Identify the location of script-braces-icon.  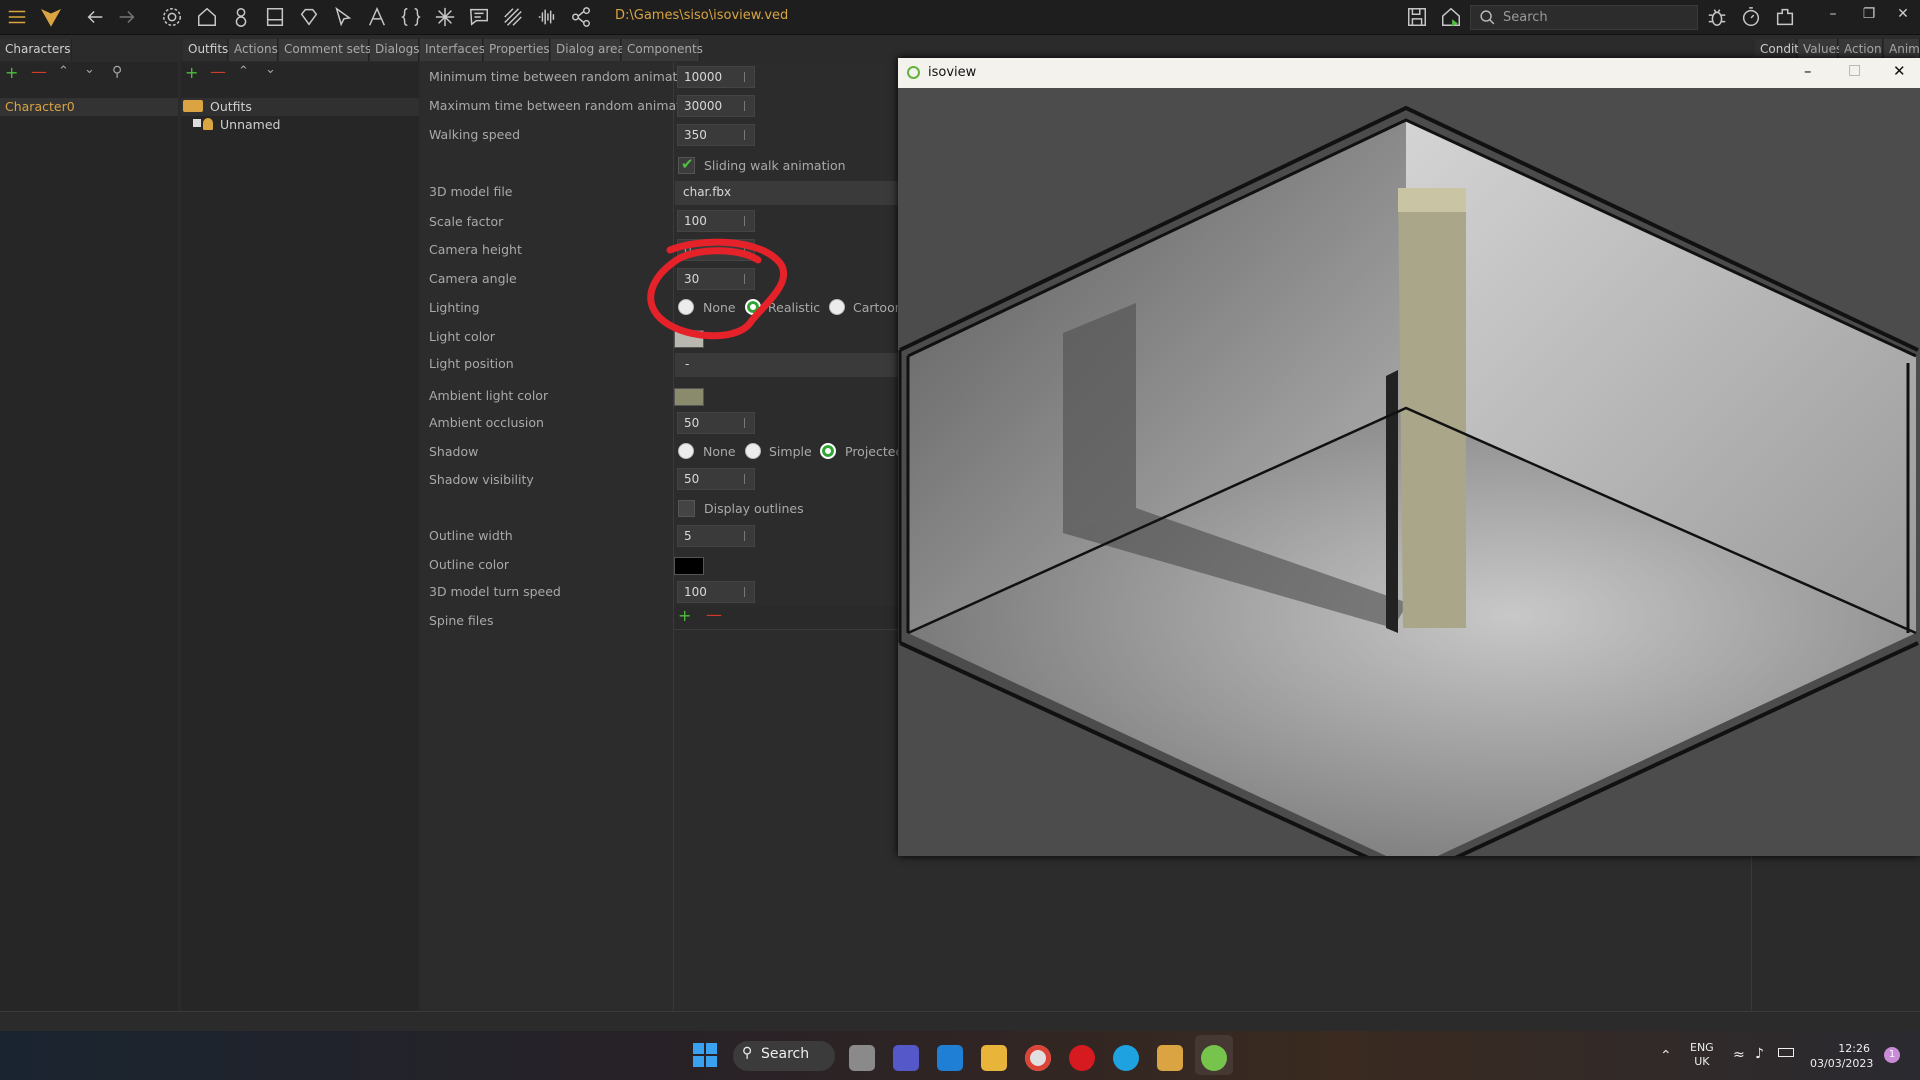
(411, 17).